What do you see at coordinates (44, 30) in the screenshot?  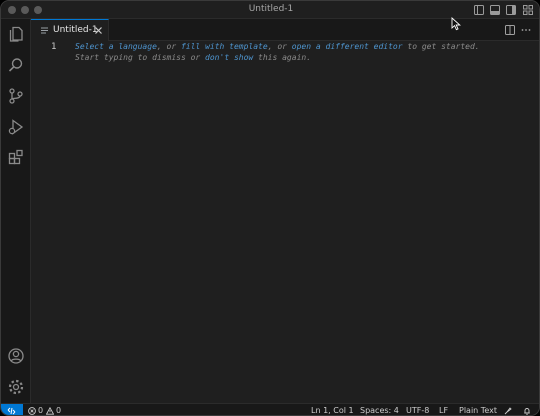 I see `plain-text-file-icon` at bounding box center [44, 30].